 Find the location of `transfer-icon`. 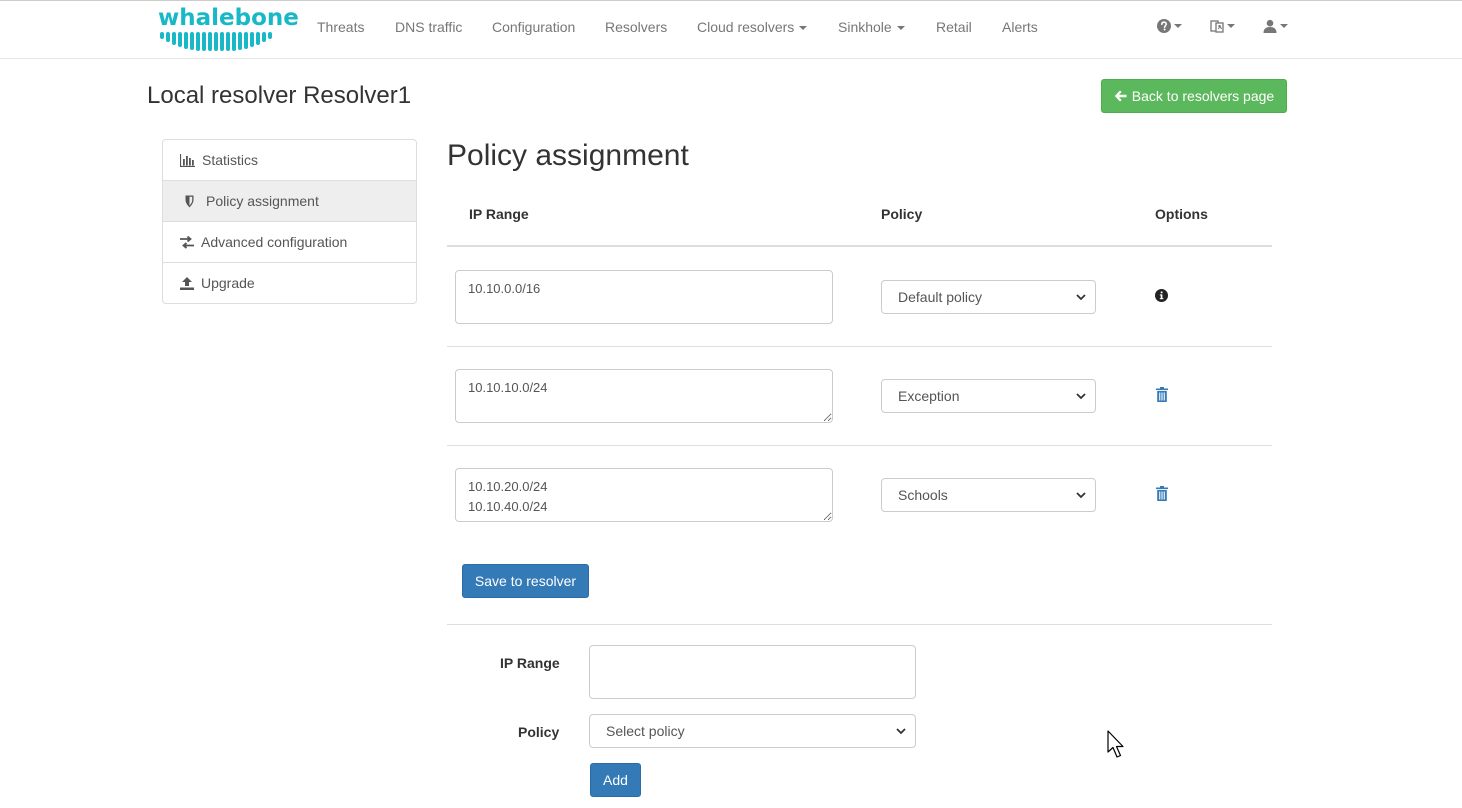

transfer-icon is located at coordinates (187, 242).